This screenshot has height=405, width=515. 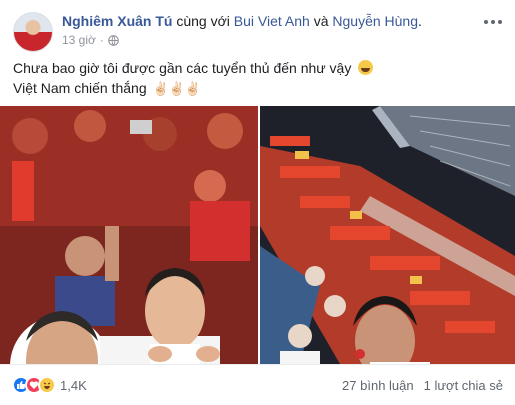 What do you see at coordinates (378, 385) in the screenshot?
I see `comments-count-link: 27 bình luận` at bounding box center [378, 385].